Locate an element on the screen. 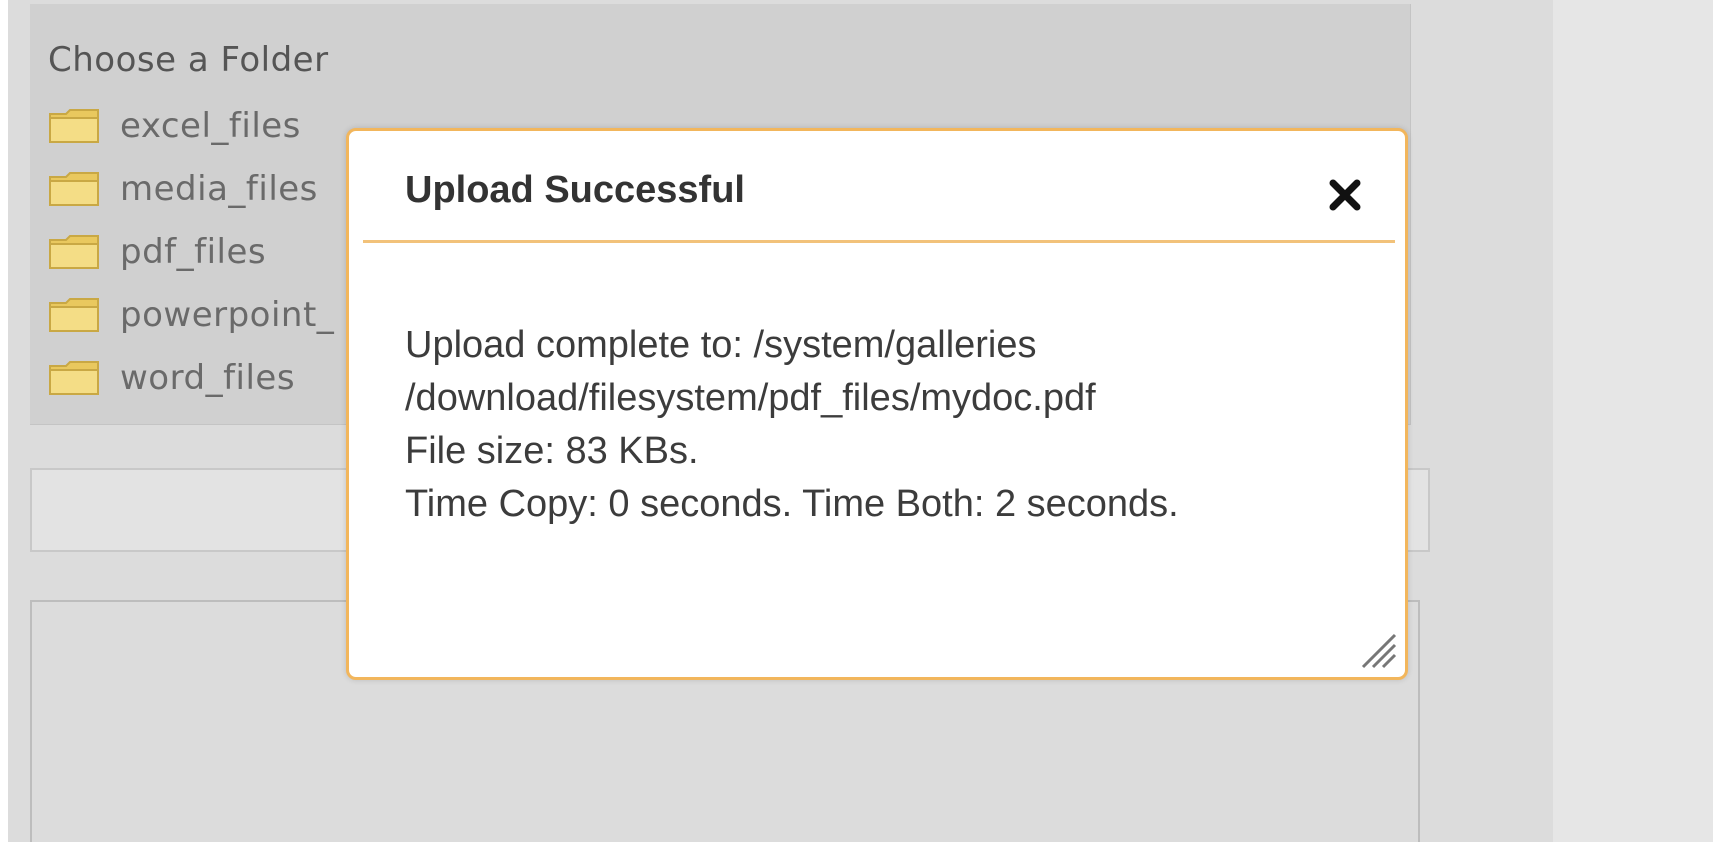  folder-item-pdf-files: pdf_files is located at coordinates (157, 252).